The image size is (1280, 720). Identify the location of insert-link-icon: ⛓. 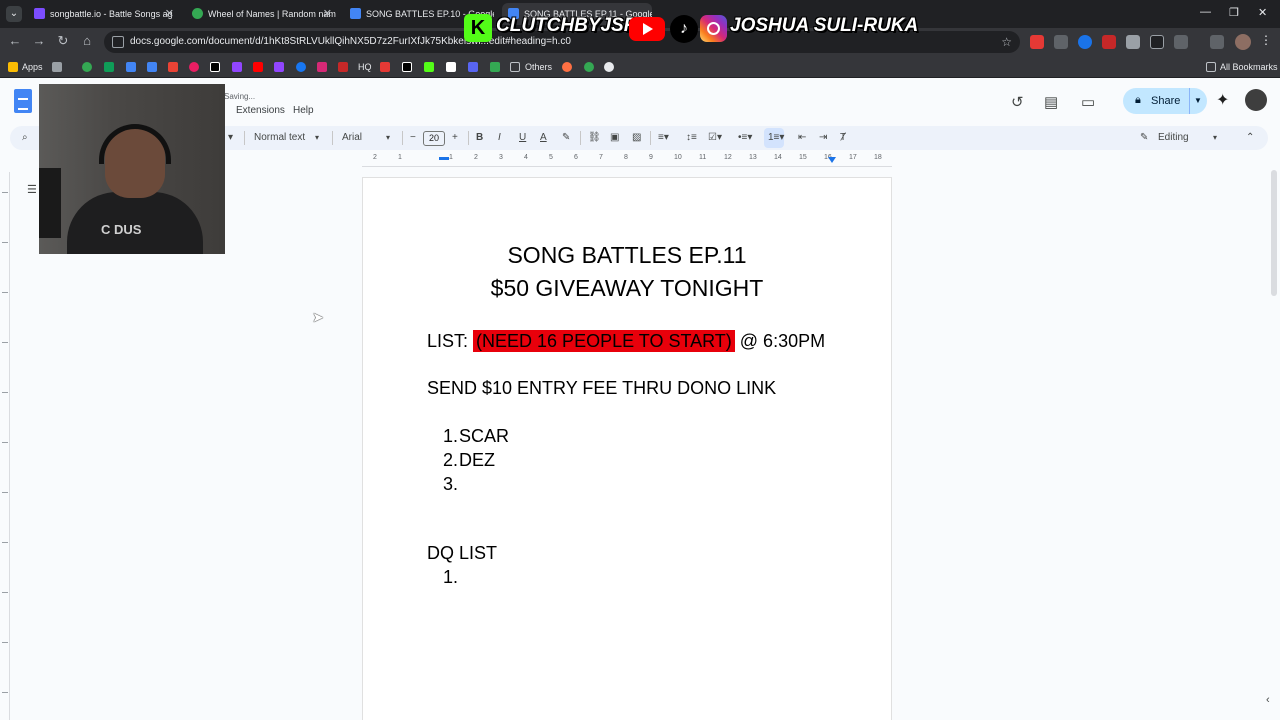
(594, 138).